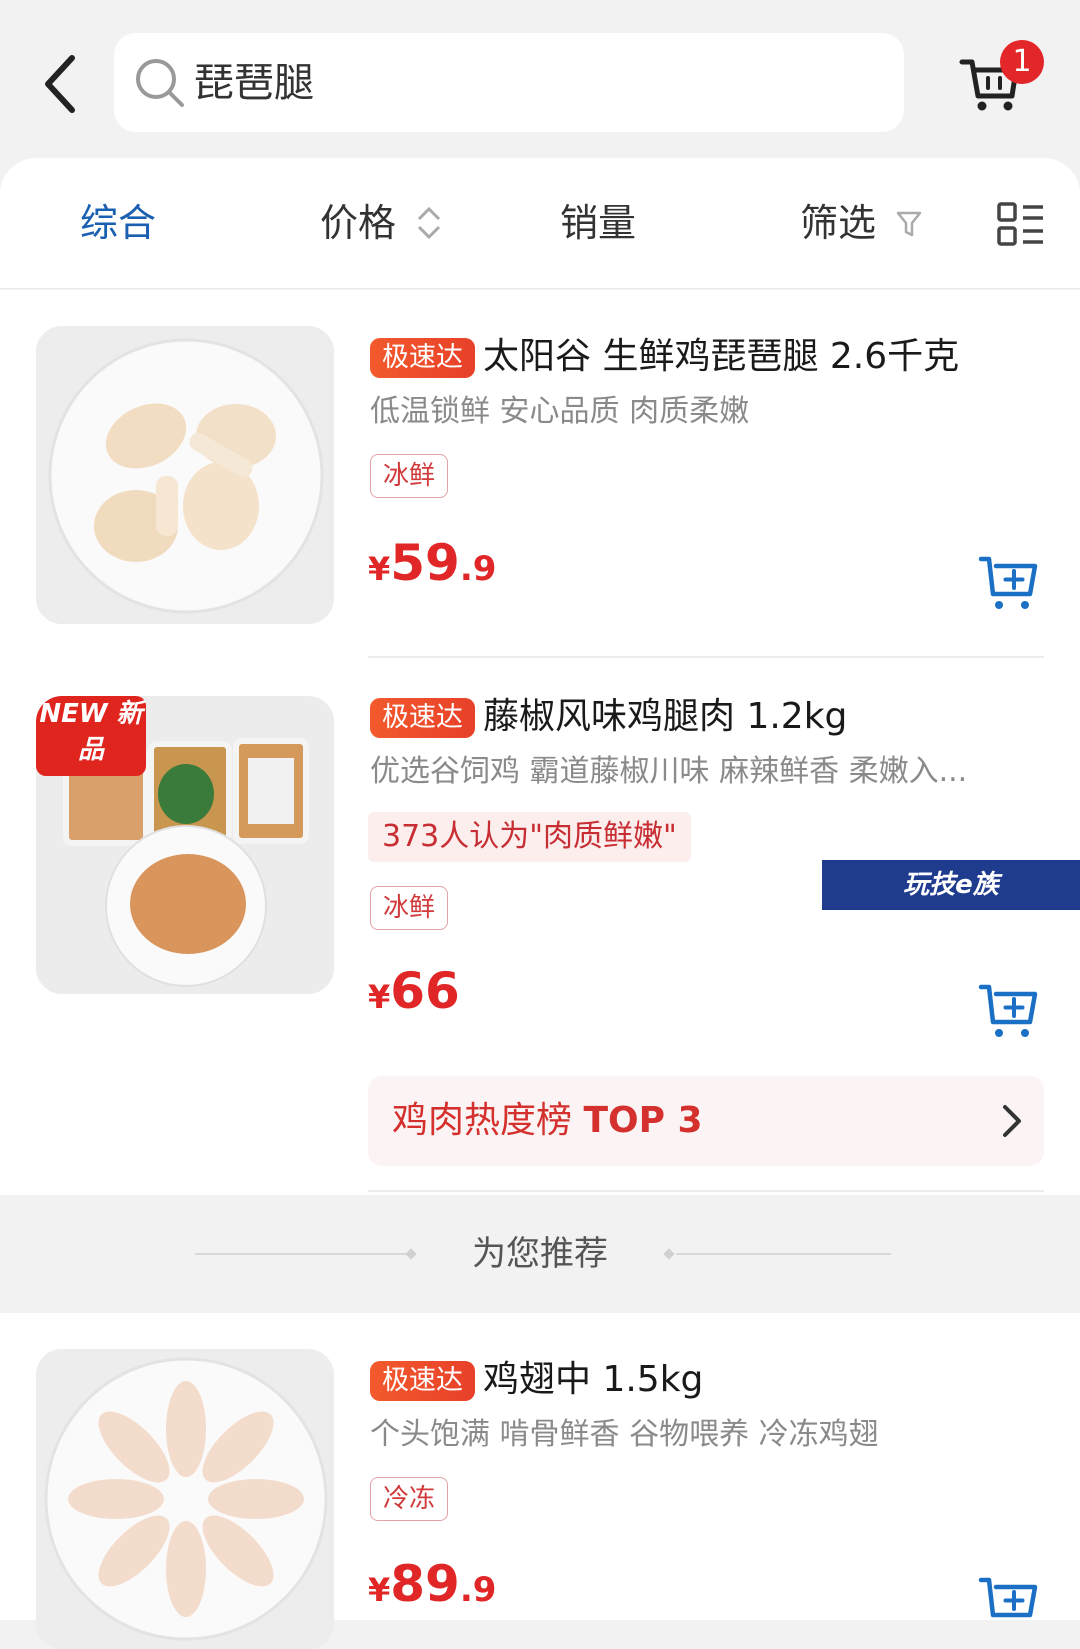 The image size is (1080, 1649). Describe the element at coordinates (482, 1120) in the screenshot. I see `ranking-label: 鸡肉热度榜` at that location.